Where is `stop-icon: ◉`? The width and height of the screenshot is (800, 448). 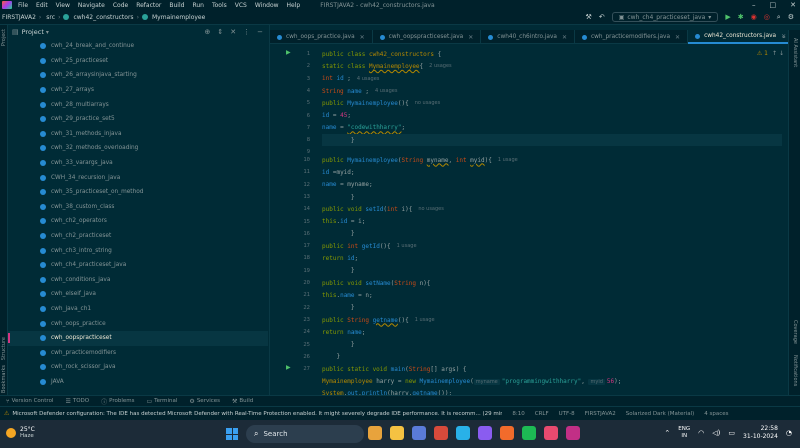
stop-icon: ◉ is located at coordinates (754, 17).